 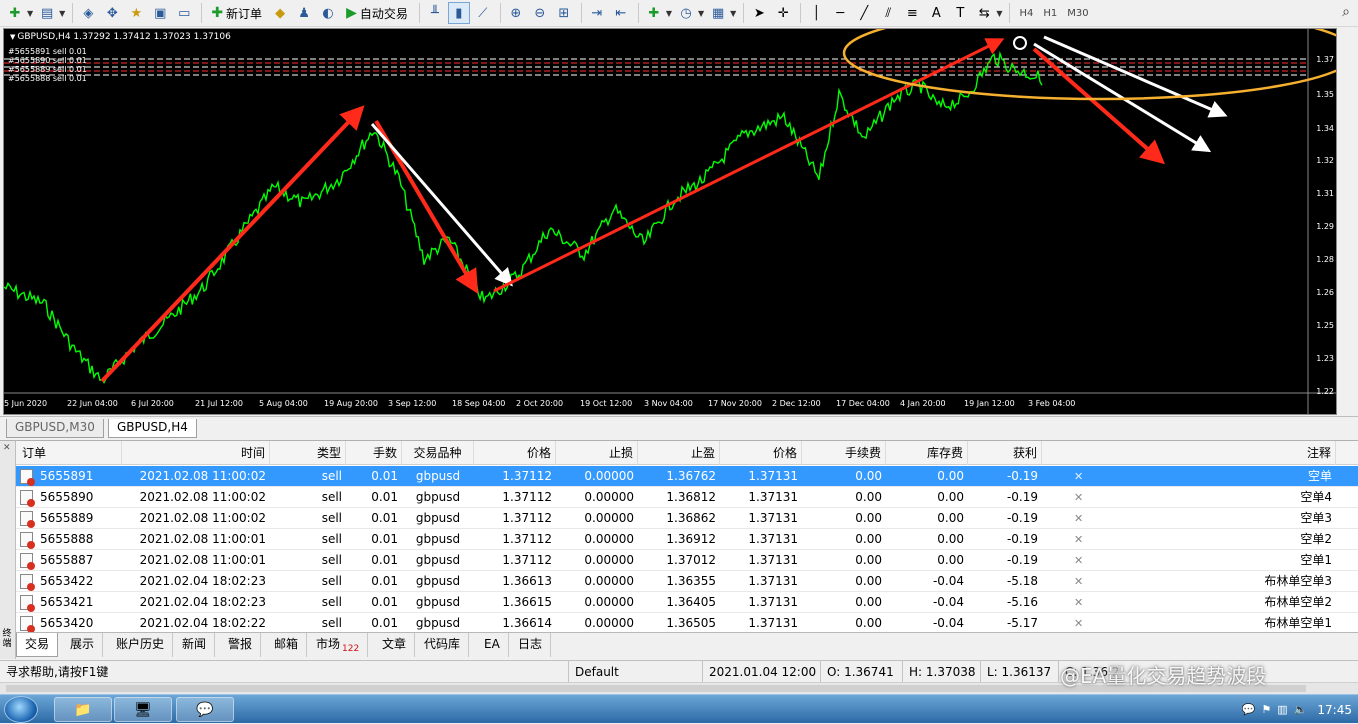 What do you see at coordinates (7, 448) in the screenshot?
I see `close-icon: ✕` at bounding box center [7, 448].